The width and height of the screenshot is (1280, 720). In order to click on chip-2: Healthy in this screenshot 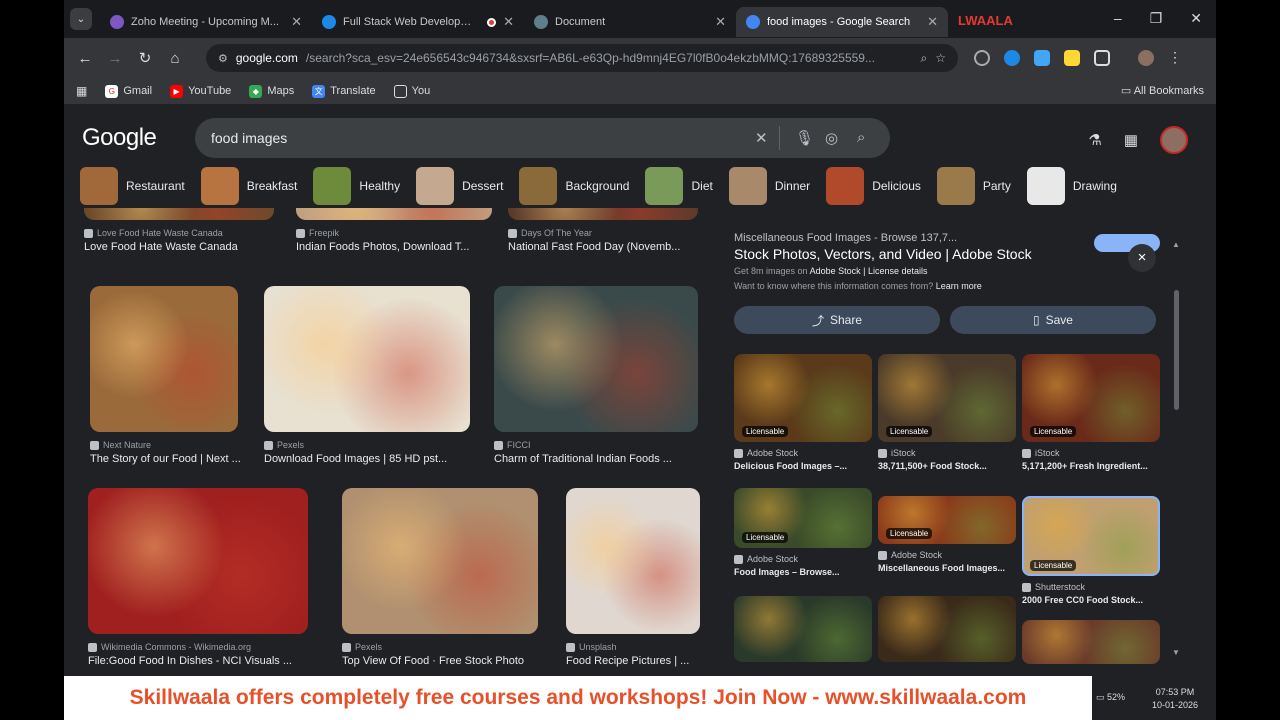, I will do `click(361, 186)`.